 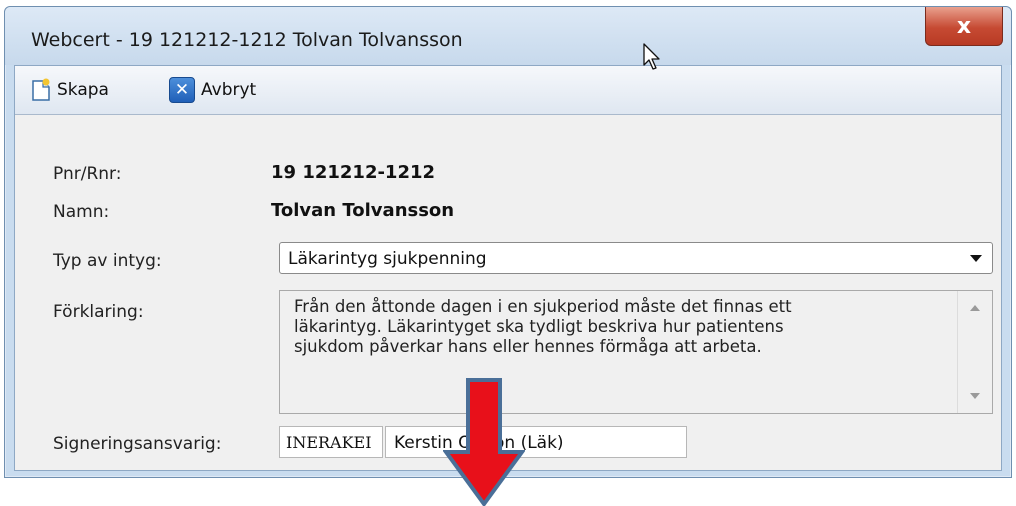 What do you see at coordinates (83, 90) in the screenshot?
I see `create-button-label: Skapa` at bounding box center [83, 90].